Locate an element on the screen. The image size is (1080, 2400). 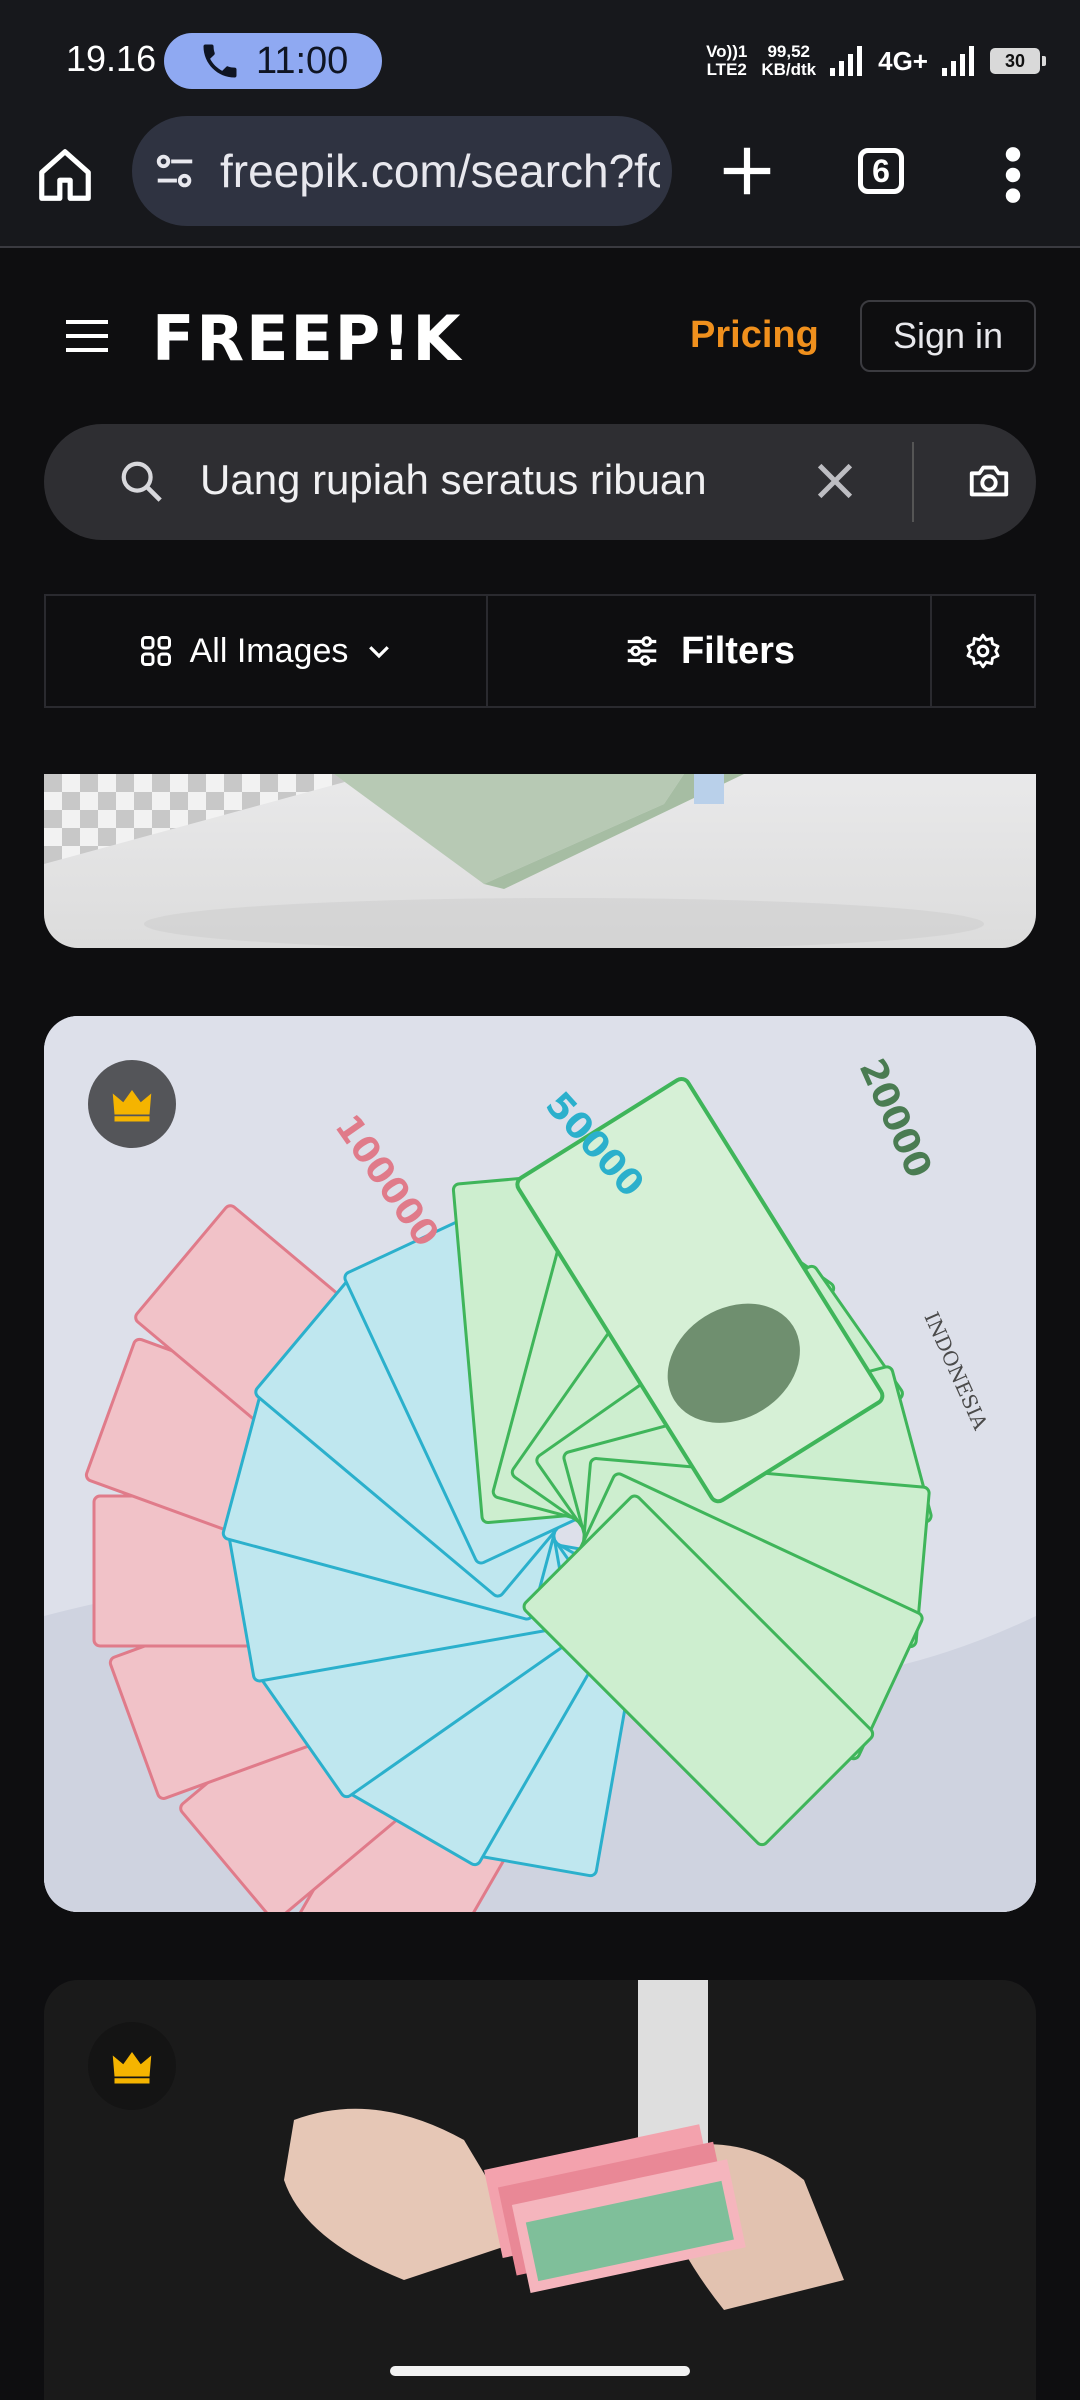
sign-in-button: Sign in is located at coordinates (948, 336).